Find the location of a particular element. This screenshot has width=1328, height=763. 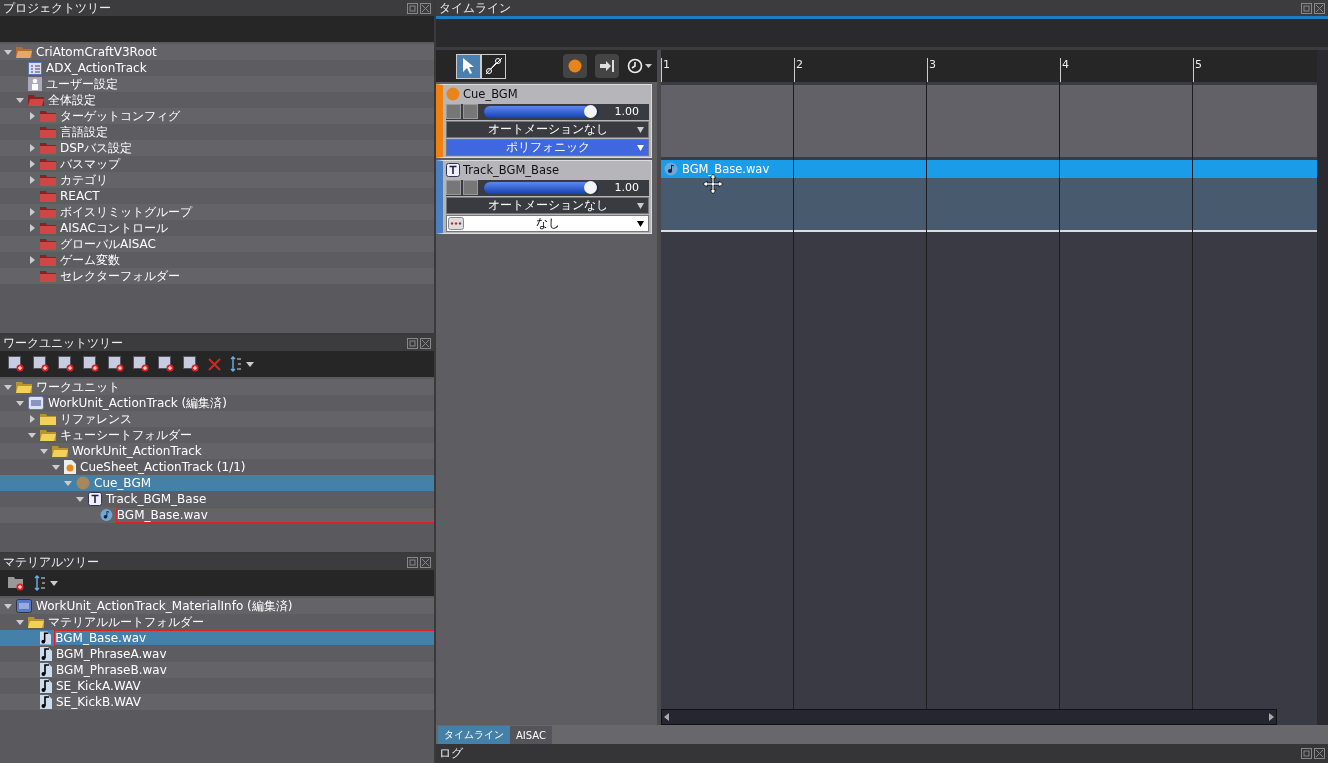

track-header: Track_BGM_Base 1.00 オートメーションなし なし is located at coordinates (544, 197).